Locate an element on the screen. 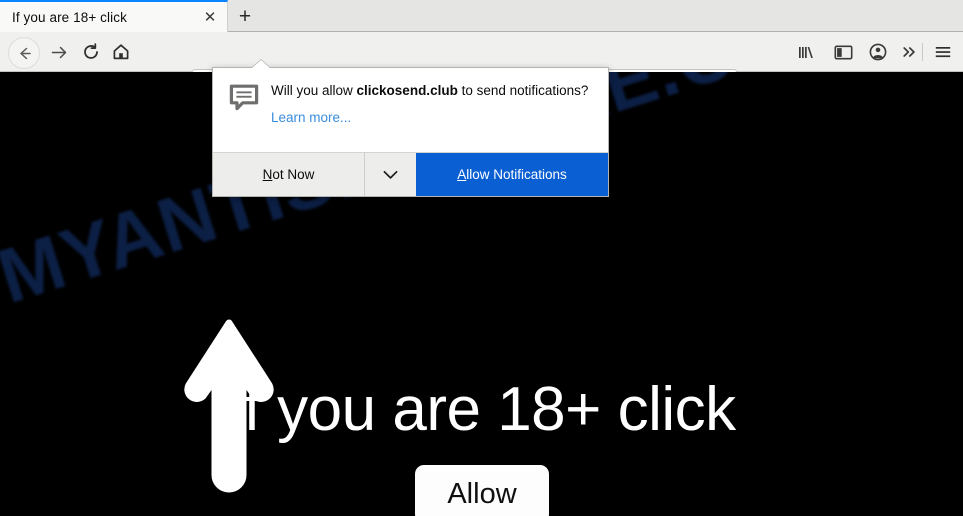 This screenshot has height=516, width=963. browser-tab-active: If you are 18+ click ✕ is located at coordinates (114, 16).